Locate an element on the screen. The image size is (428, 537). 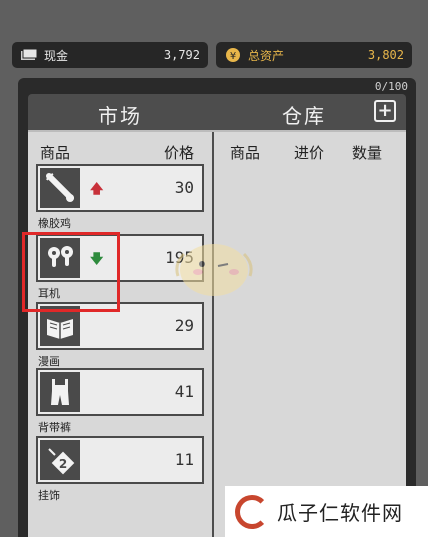
item-name: 背带裤 is located at coordinates (54, 427).